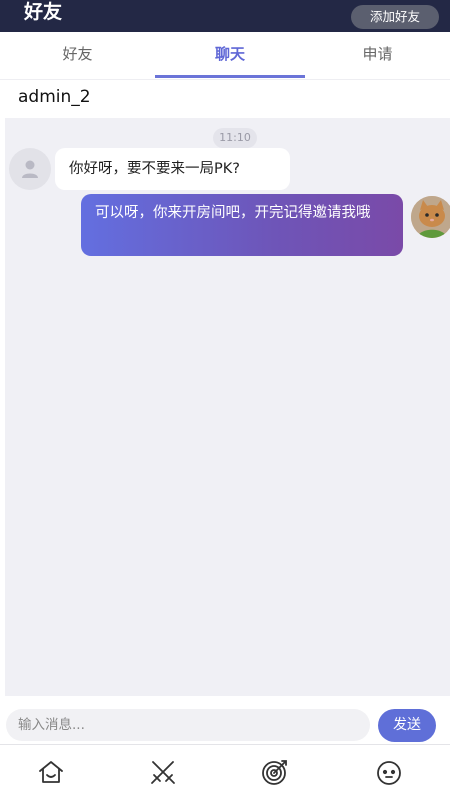  Describe the element at coordinates (230, 55) in the screenshot. I see `tab-chat: 聊天` at that location.